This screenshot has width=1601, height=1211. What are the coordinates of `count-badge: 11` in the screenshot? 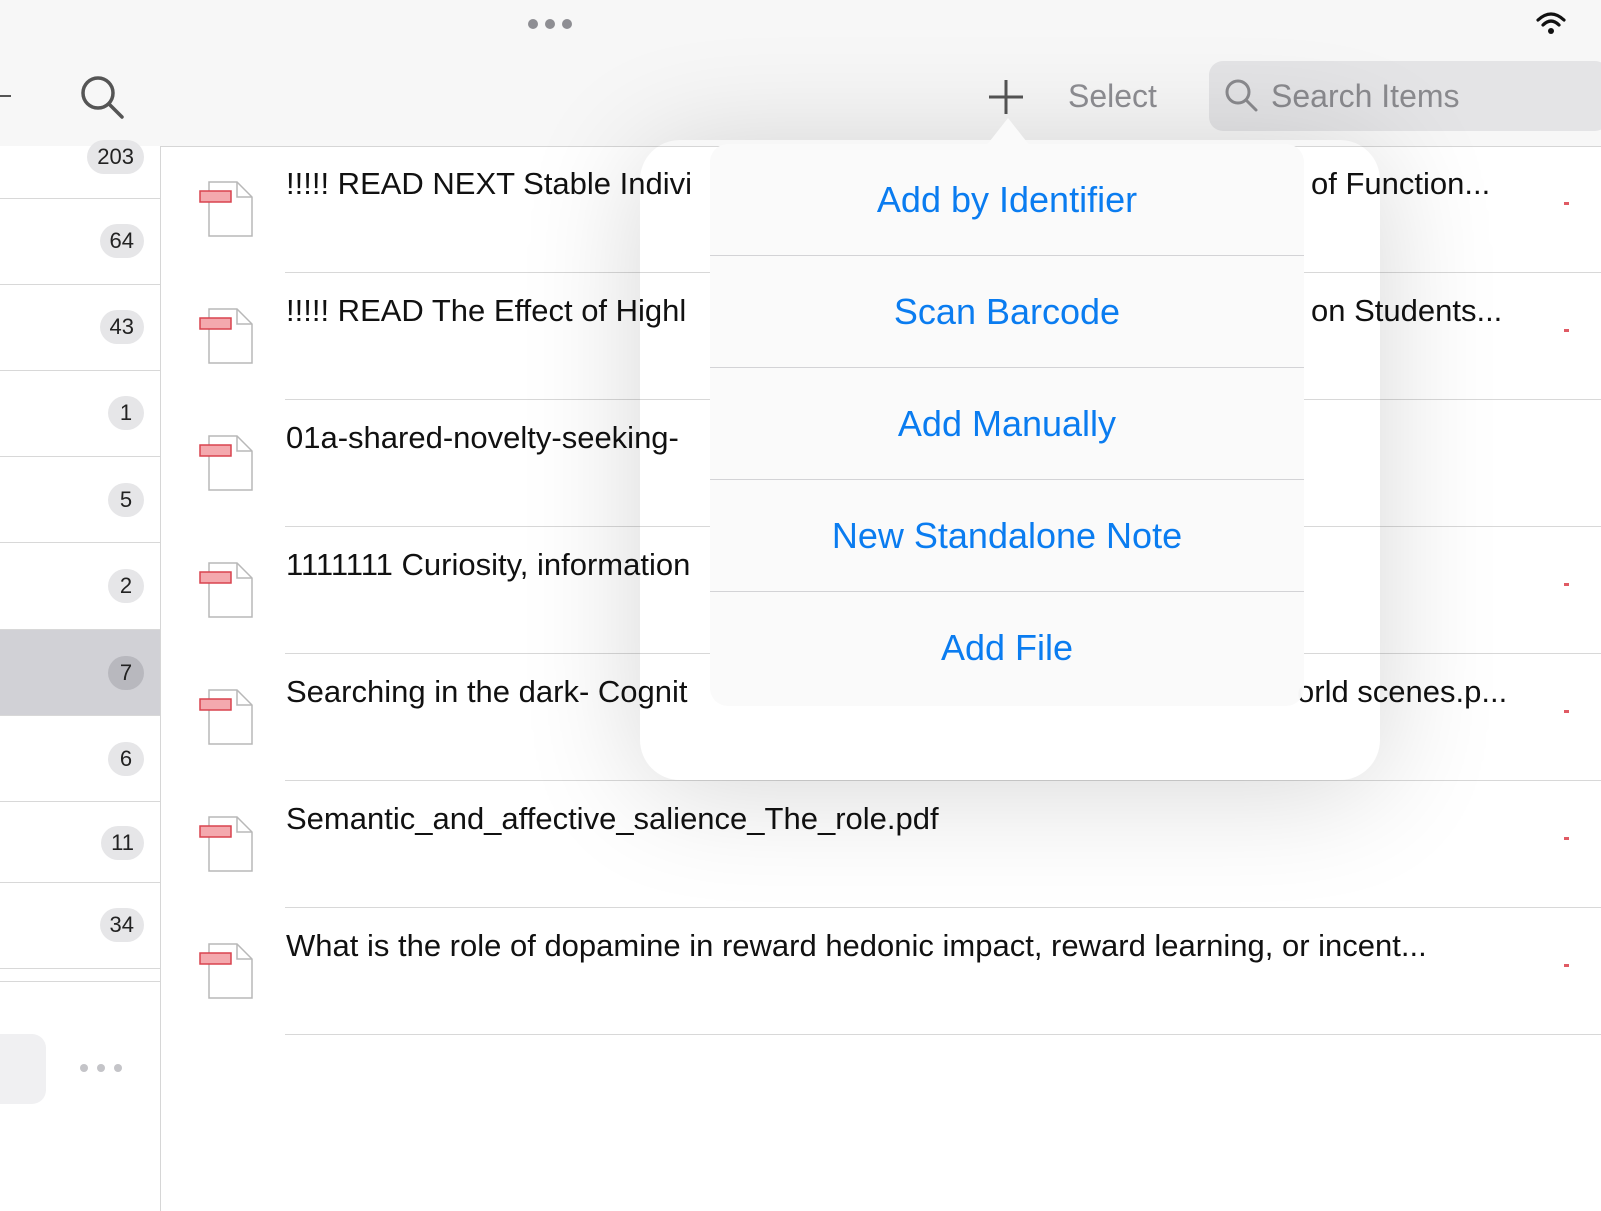 It's located at (122, 843).